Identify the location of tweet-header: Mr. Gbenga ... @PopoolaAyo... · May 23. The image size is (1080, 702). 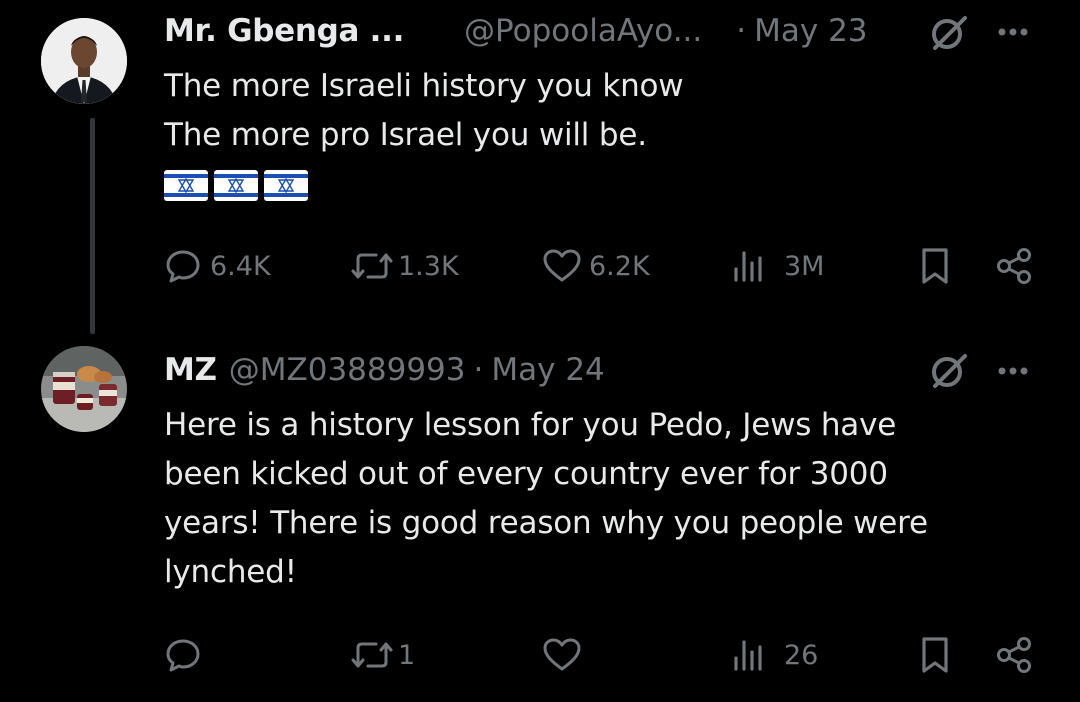
(516, 31).